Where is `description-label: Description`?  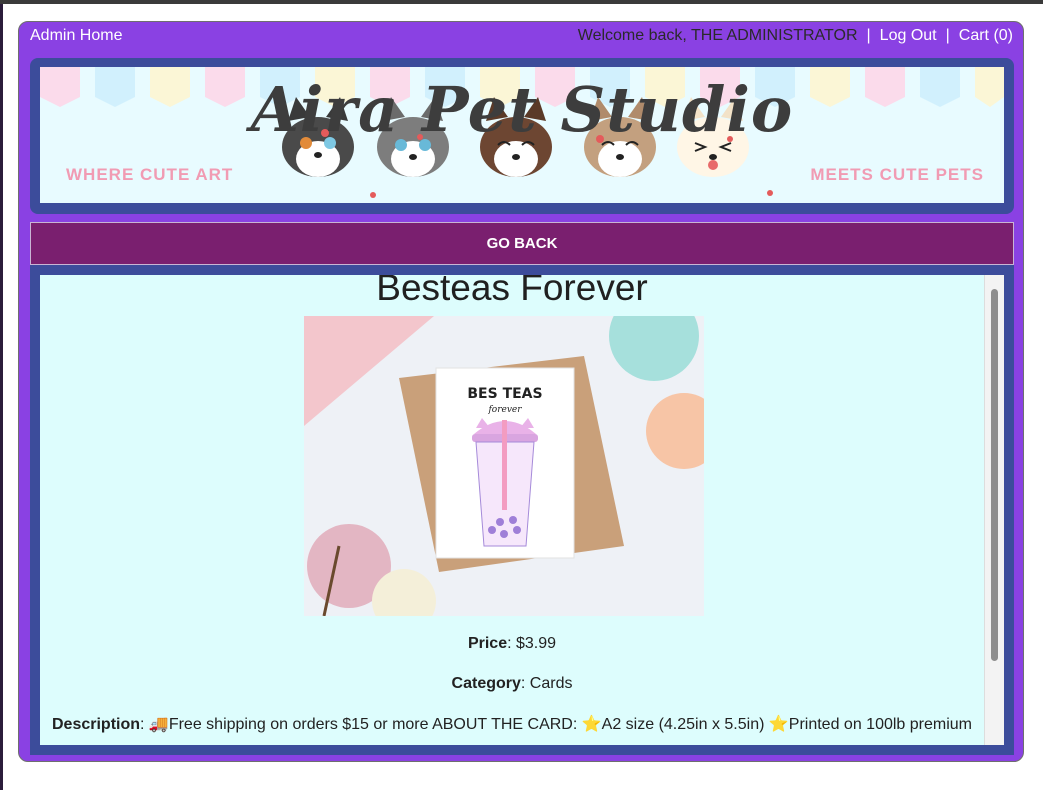
description-label: Description is located at coordinates (96, 724).